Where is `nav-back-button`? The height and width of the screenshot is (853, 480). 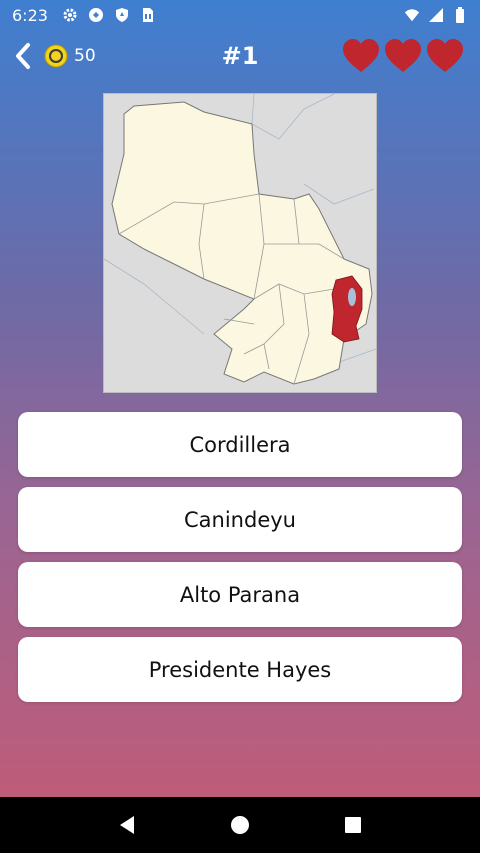 nav-back-button is located at coordinates (127, 825).